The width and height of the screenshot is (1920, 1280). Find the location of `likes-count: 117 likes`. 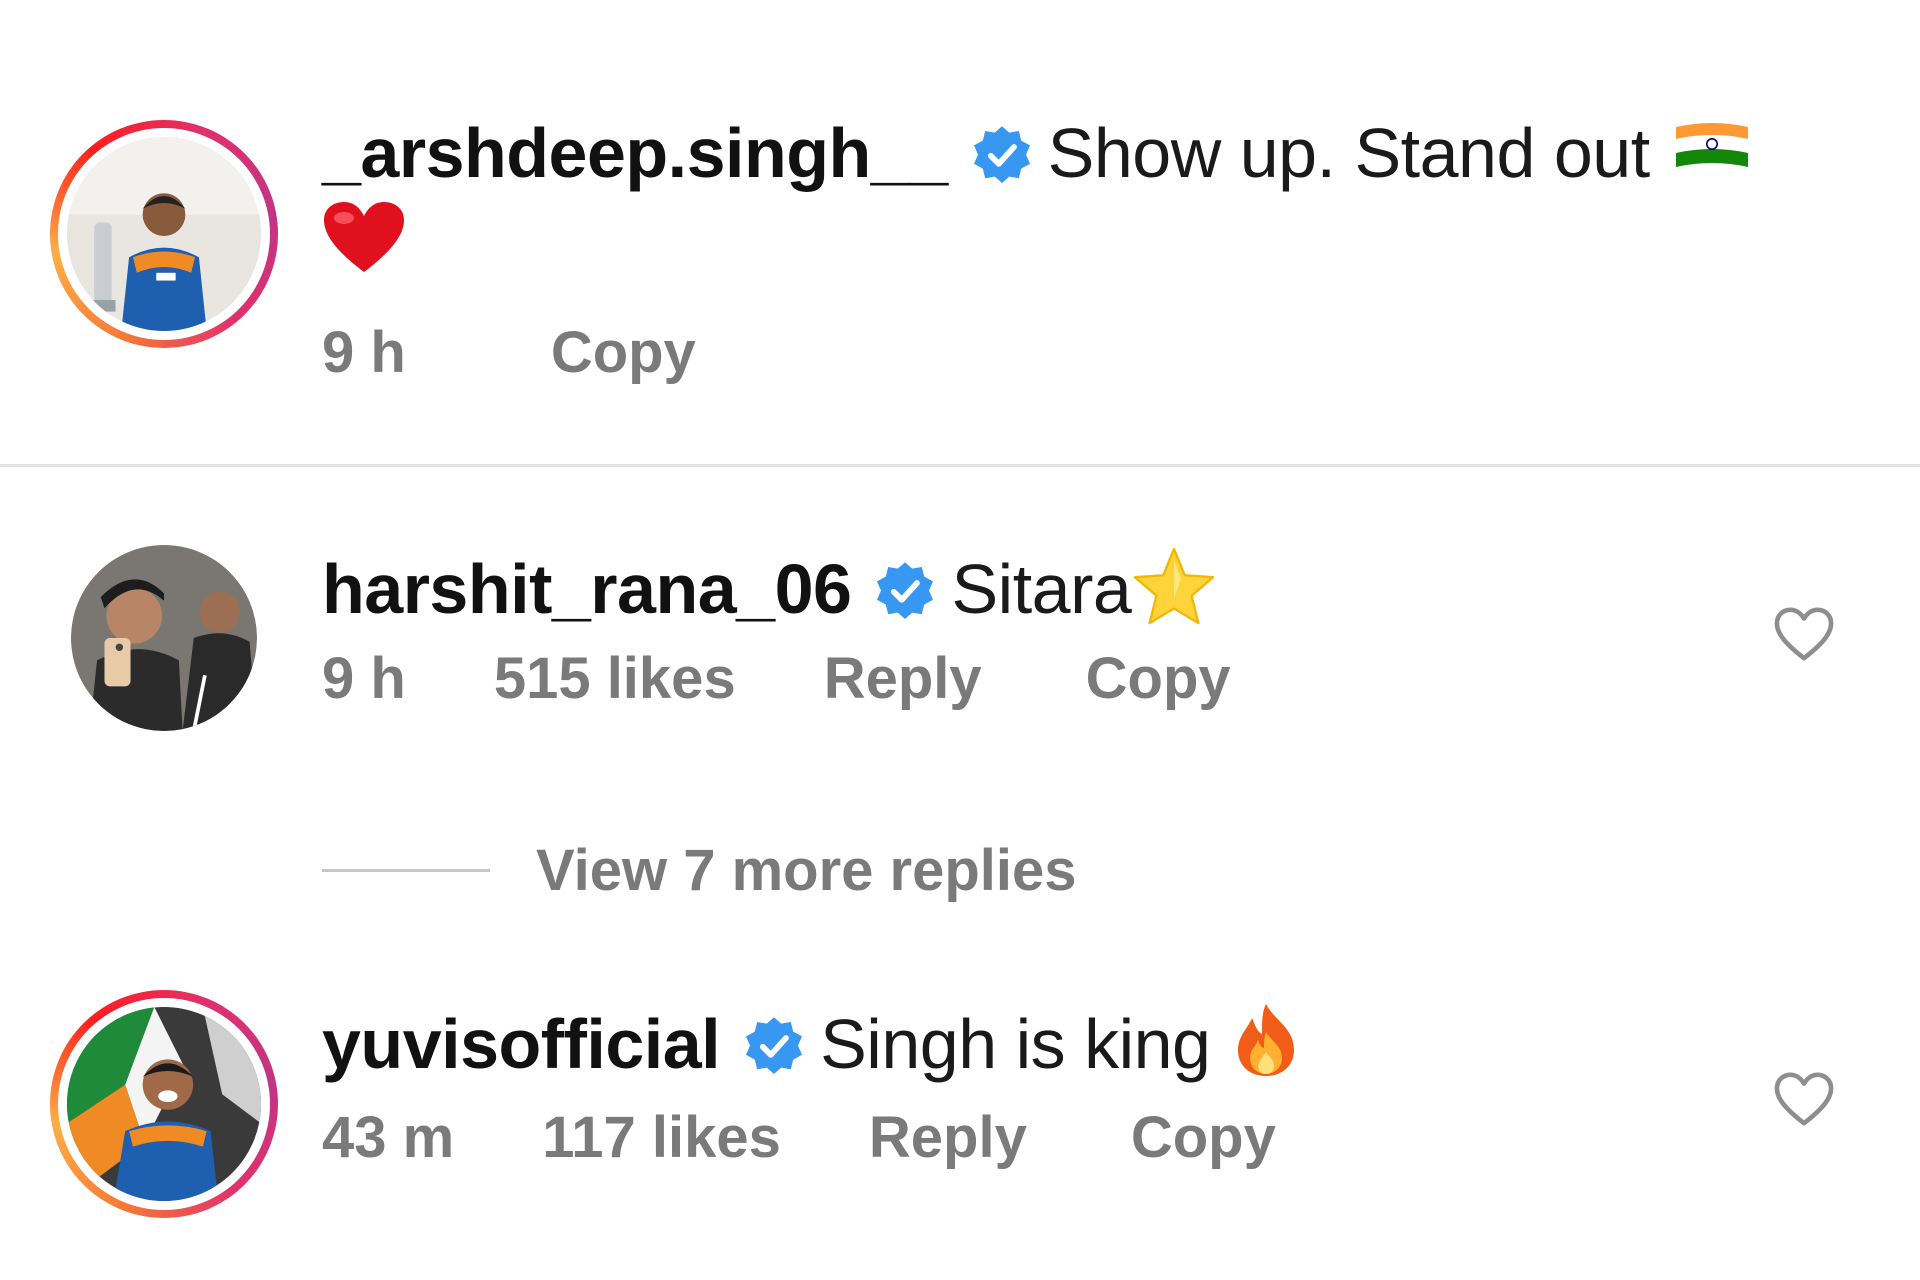

likes-count: 117 likes is located at coordinates (661, 1138).